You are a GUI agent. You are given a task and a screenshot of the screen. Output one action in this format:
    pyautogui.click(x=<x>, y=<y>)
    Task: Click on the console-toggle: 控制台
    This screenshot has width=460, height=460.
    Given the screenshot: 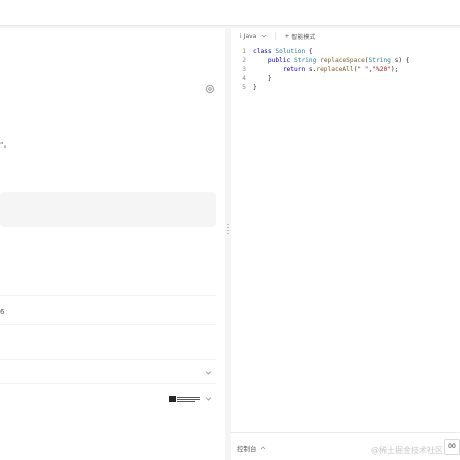 What is the action you would take?
    pyautogui.click(x=251, y=448)
    